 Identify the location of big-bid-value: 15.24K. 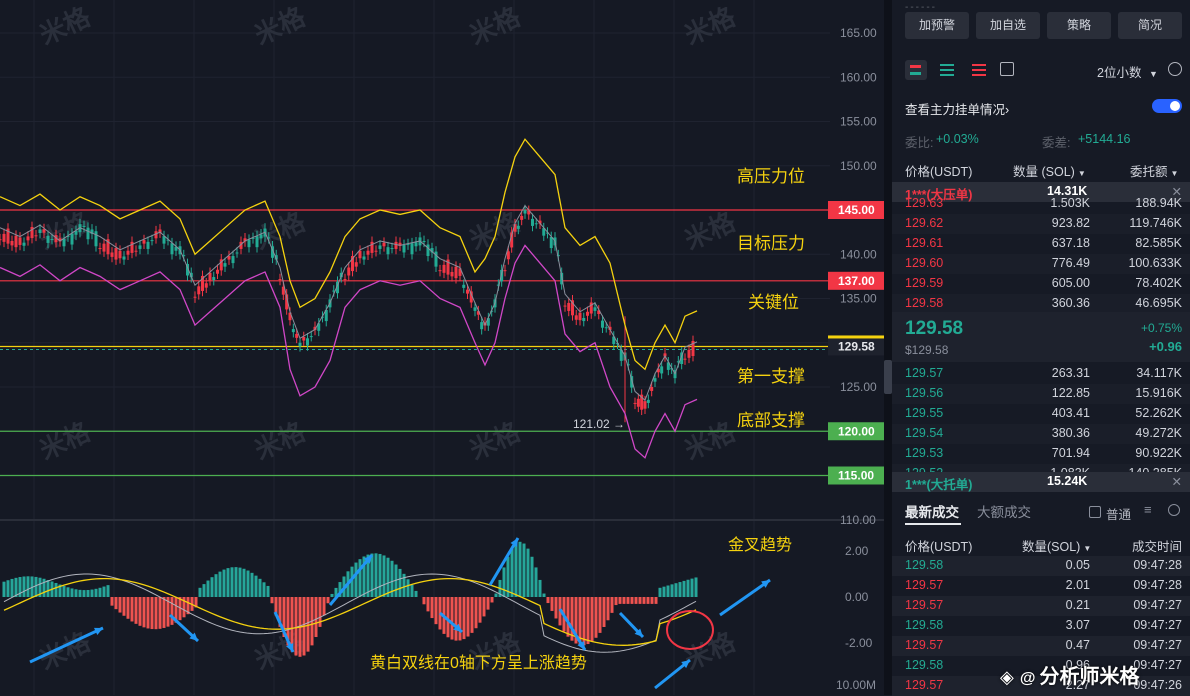
(1067, 481).